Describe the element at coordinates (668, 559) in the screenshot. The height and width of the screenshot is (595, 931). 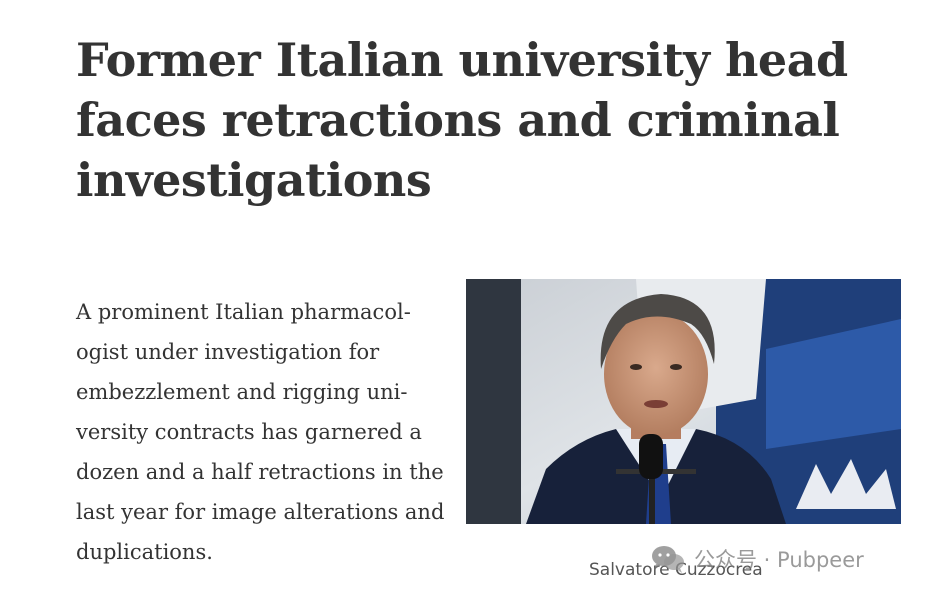
I see `wechat-icon` at that location.